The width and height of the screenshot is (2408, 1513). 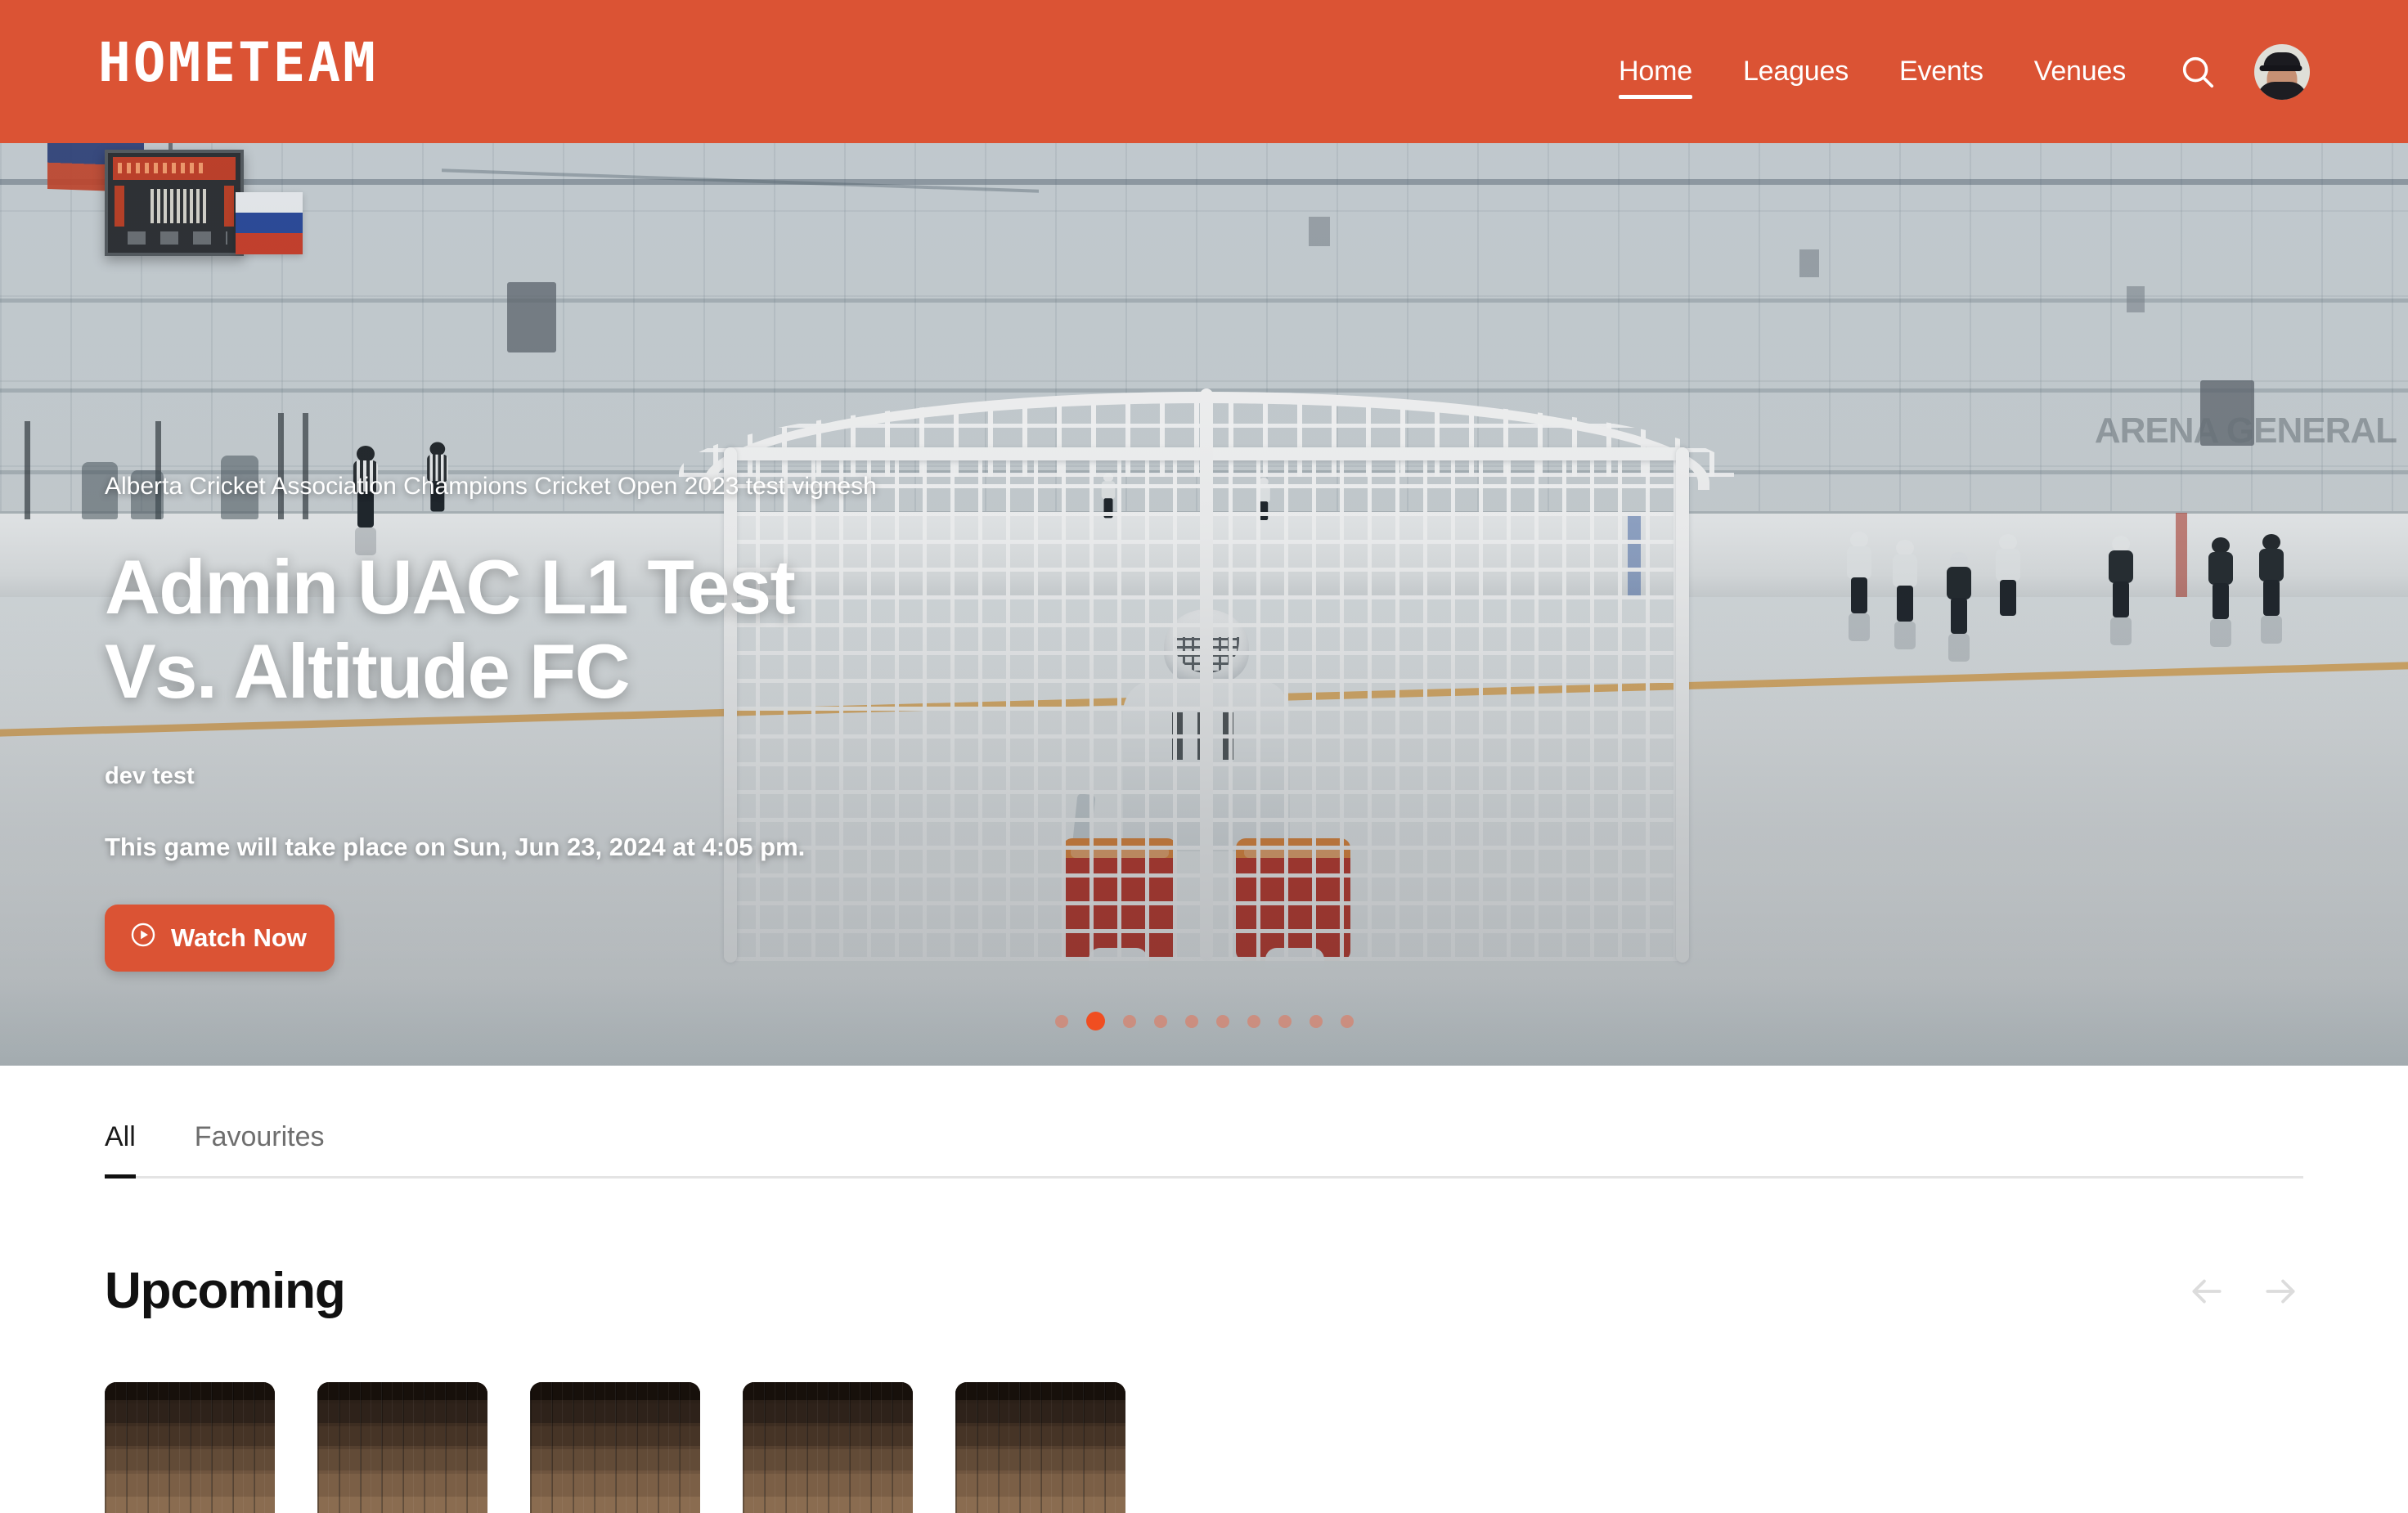 What do you see at coordinates (1796, 72) in the screenshot?
I see `nav-item-leagues: Leagues` at bounding box center [1796, 72].